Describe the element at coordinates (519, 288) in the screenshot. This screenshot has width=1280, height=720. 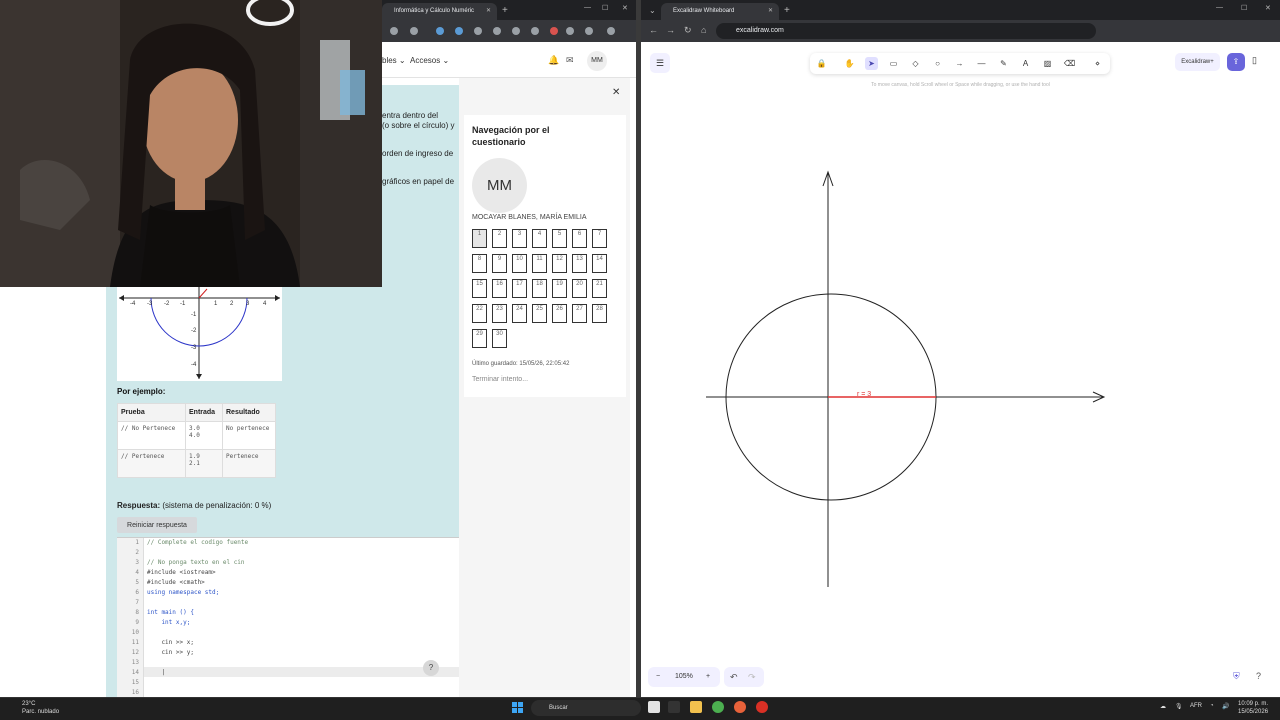
I see `question-nav-button: 17` at that location.